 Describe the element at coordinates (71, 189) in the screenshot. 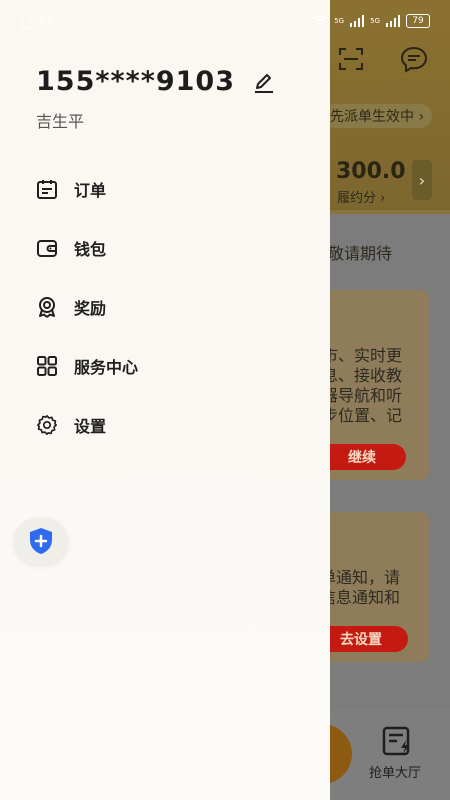

I see `menu-item-orders: 订单` at that location.